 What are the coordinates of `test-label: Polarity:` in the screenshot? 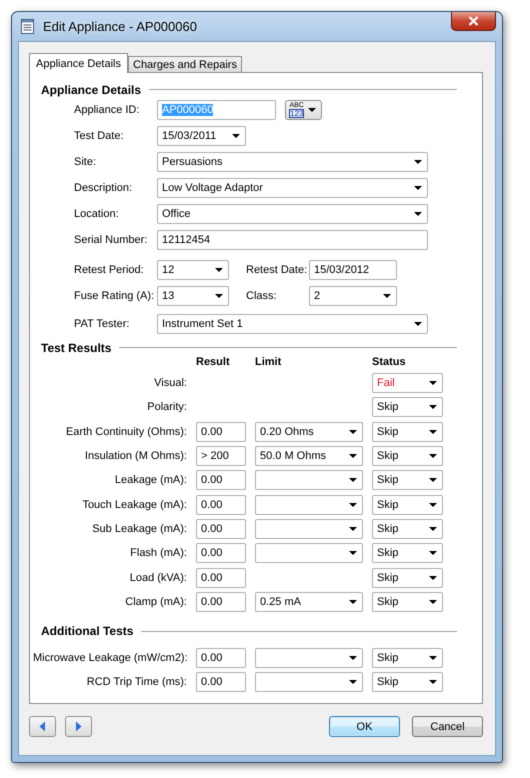 It's located at (166, 407).